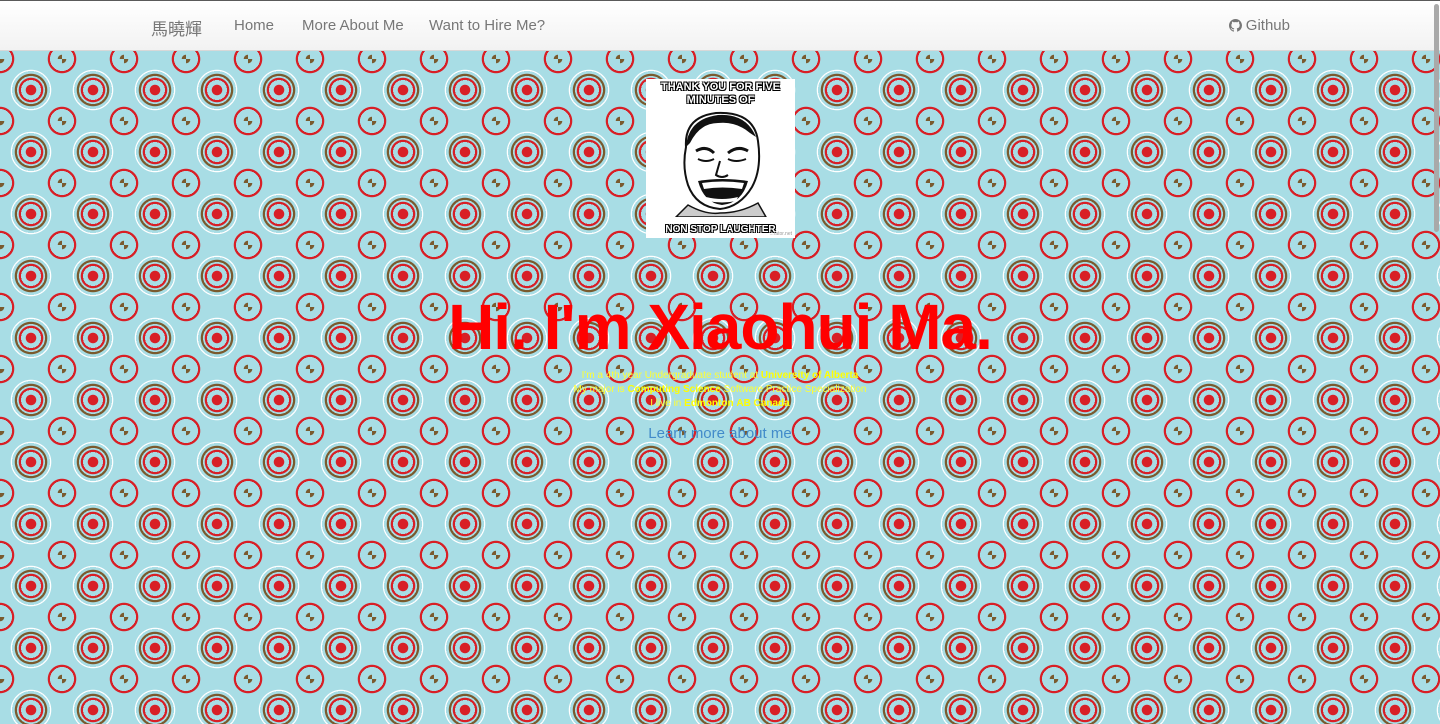 The width and height of the screenshot is (1440, 724). I want to click on github-link: Github, so click(1259, 25).